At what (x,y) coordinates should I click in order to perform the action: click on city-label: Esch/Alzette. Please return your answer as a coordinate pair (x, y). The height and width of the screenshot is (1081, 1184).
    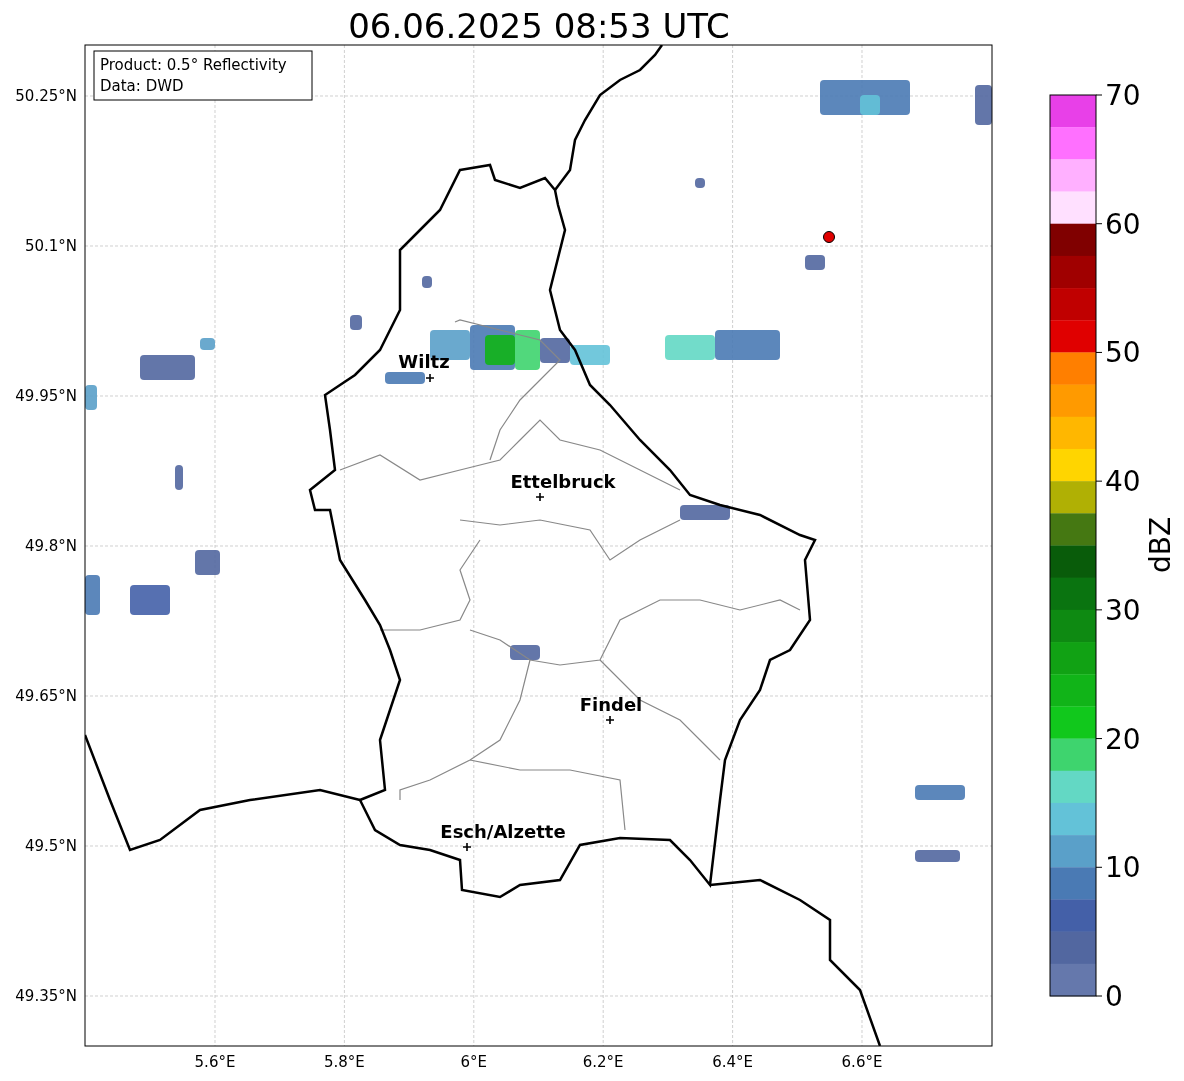
    Looking at the image, I should click on (503, 831).